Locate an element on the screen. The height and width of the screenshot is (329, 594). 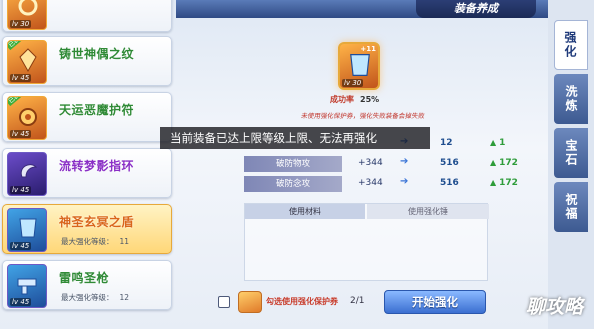
tab-strengthen: 强化 is located at coordinates (571, 45).